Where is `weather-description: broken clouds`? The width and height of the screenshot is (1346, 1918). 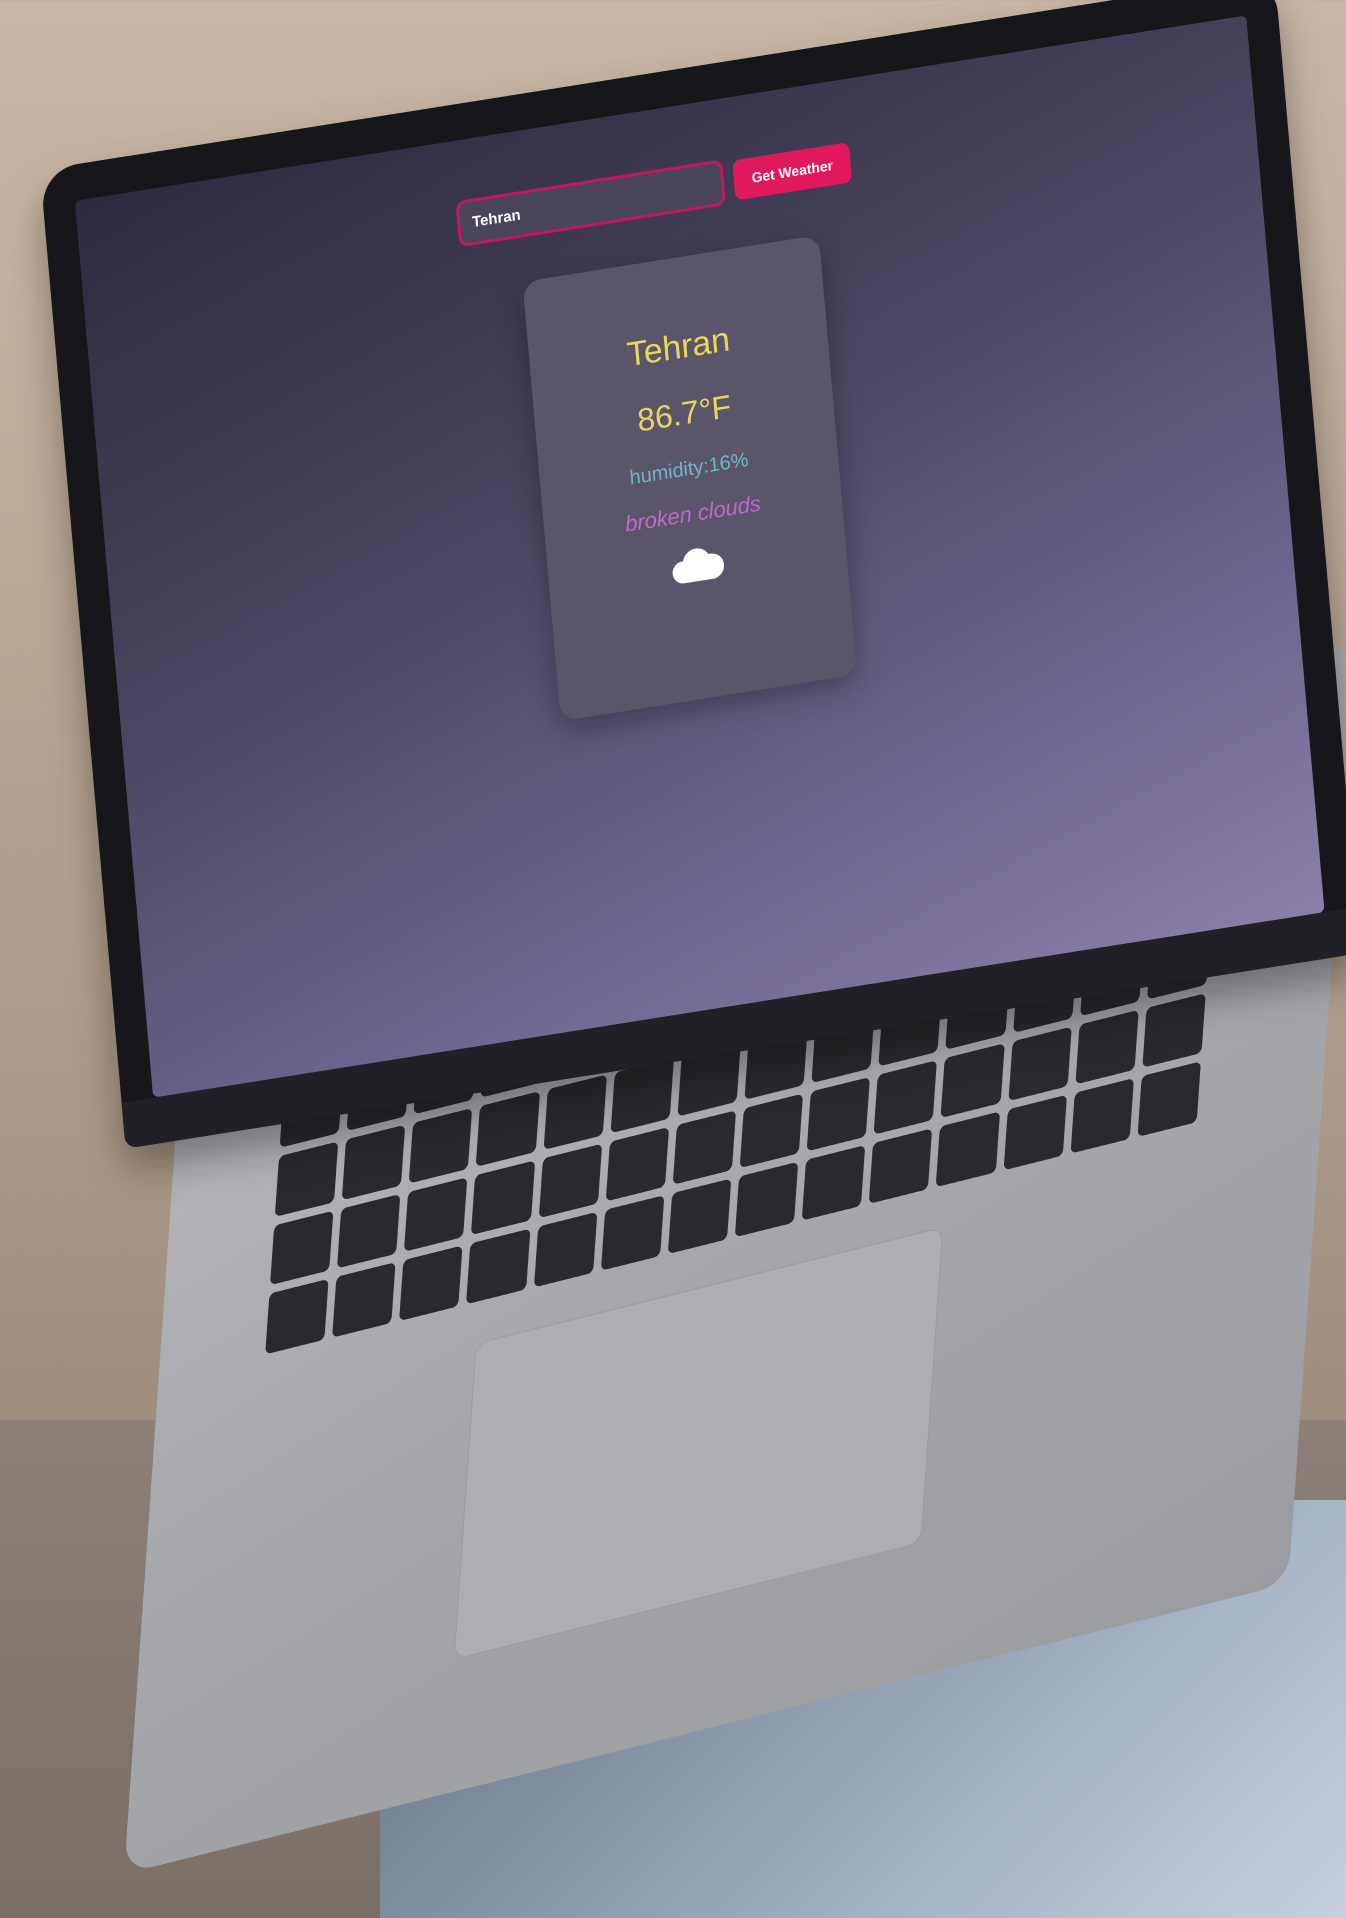
weather-description: broken clouds is located at coordinates (693, 513).